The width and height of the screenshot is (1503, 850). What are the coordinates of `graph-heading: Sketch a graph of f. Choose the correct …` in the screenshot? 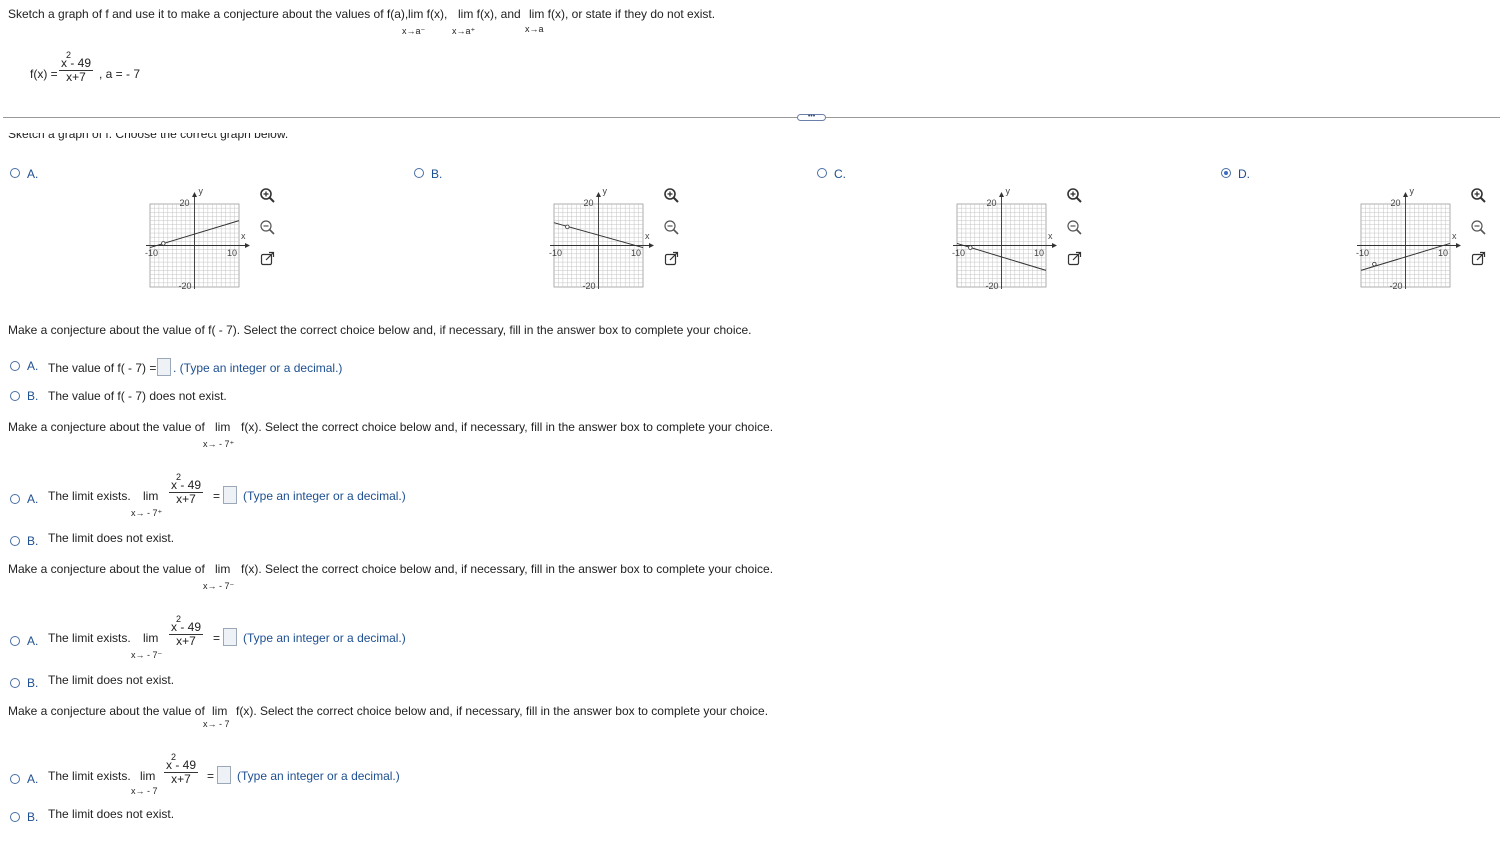 It's located at (148, 137).